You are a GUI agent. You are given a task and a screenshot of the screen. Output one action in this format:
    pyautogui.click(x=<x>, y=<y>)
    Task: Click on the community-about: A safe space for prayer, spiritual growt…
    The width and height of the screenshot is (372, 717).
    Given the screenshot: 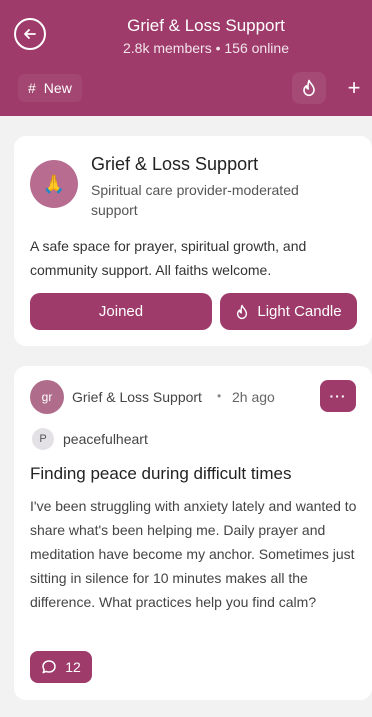 What is the action you would take?
    pyautogui.click(x=168, y=258)
    